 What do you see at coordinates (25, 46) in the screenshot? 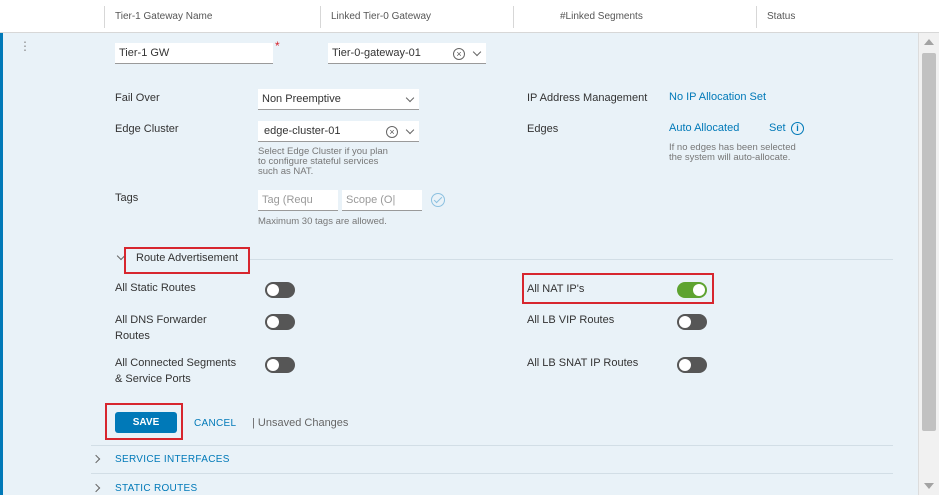
I see `row-menu-icon: ⋮` at bounding box center [25, 46].